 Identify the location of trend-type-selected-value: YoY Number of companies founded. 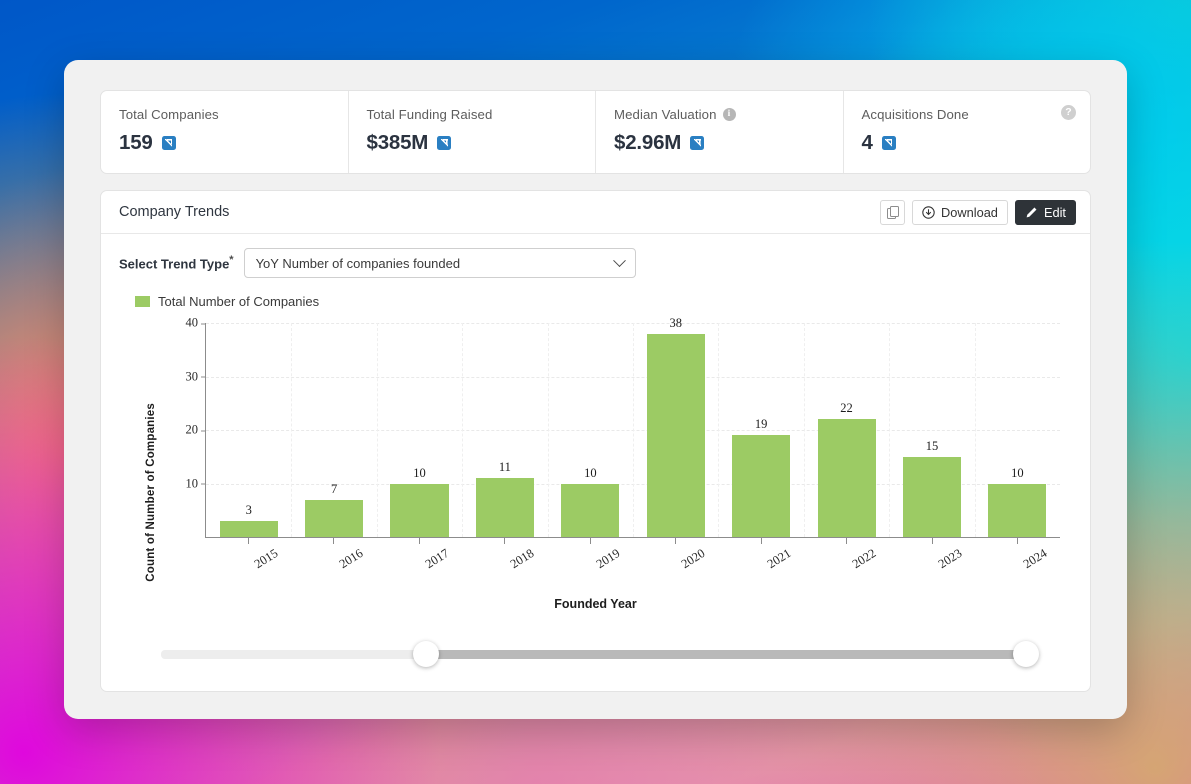
(358, 263).